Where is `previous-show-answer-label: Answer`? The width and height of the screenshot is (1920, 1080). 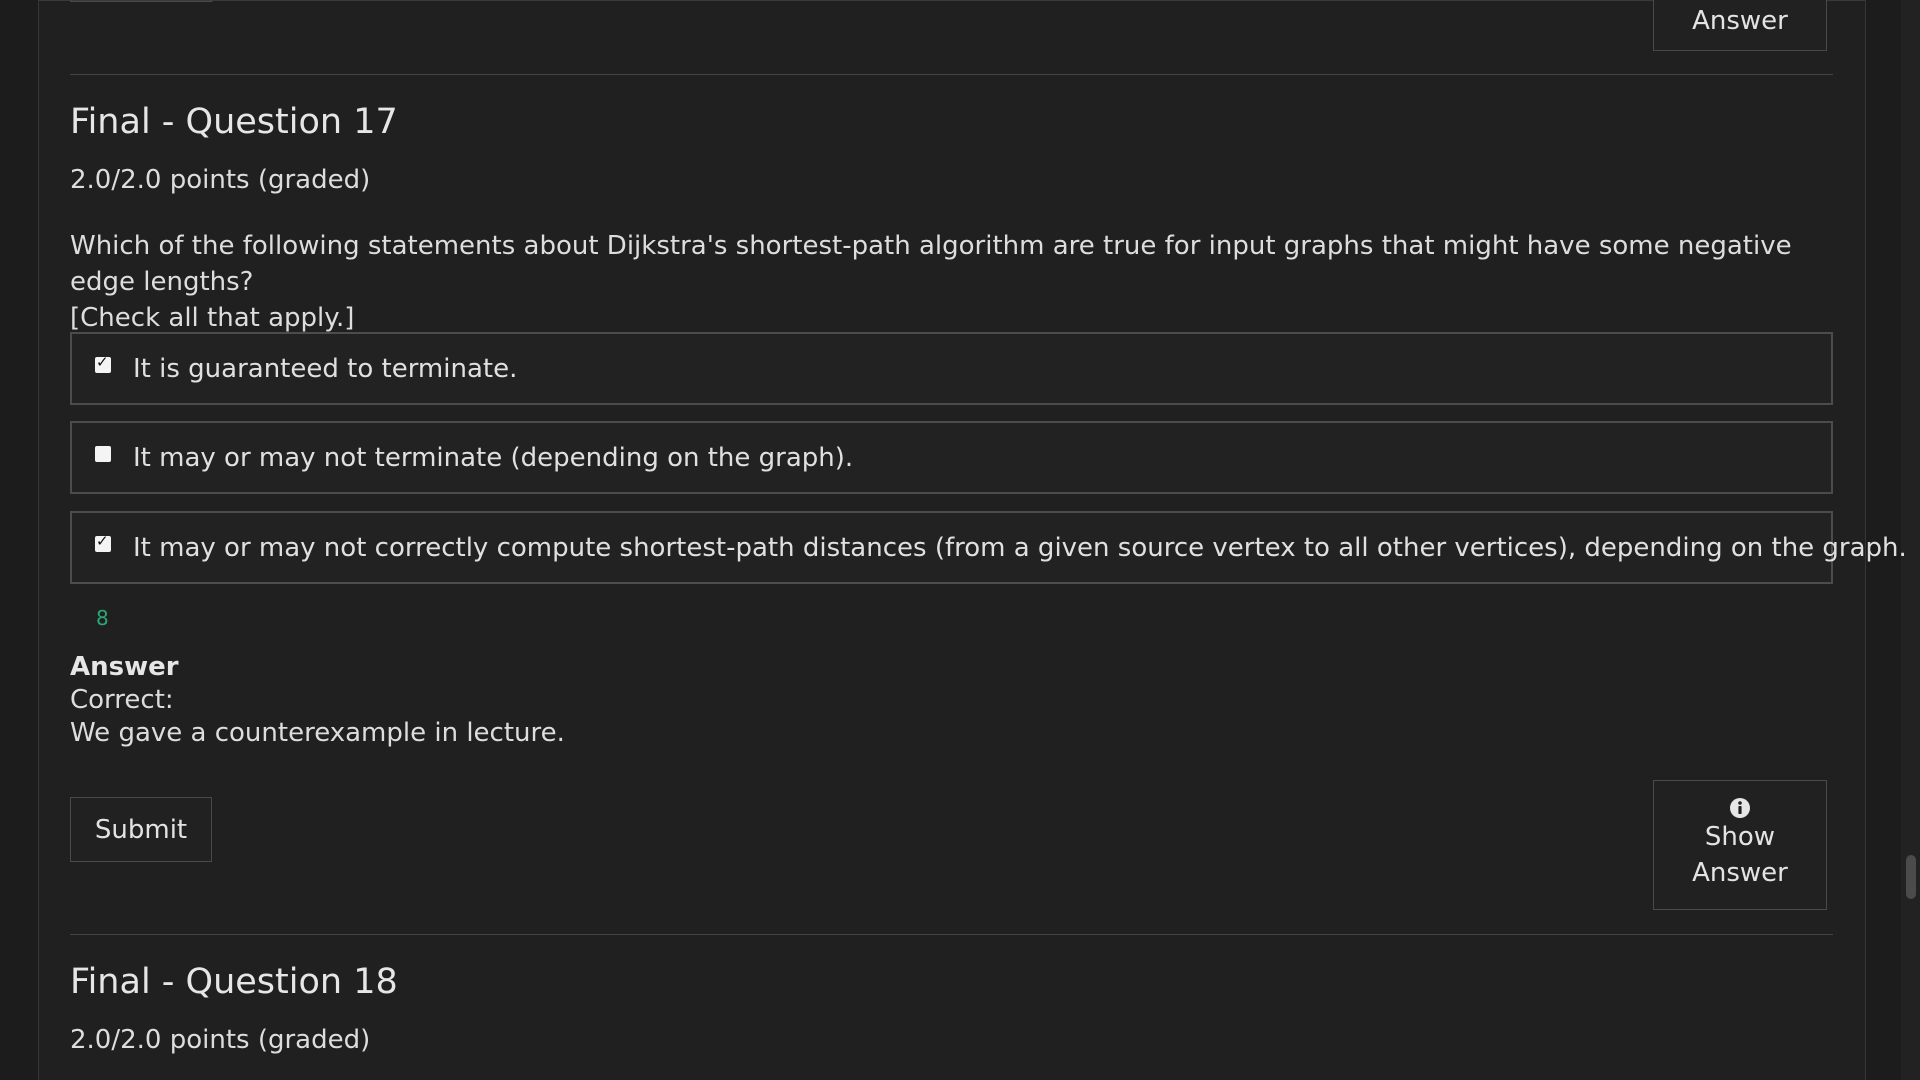 previous-show-answer-label: Answer is located at coordinates (1740, 21).